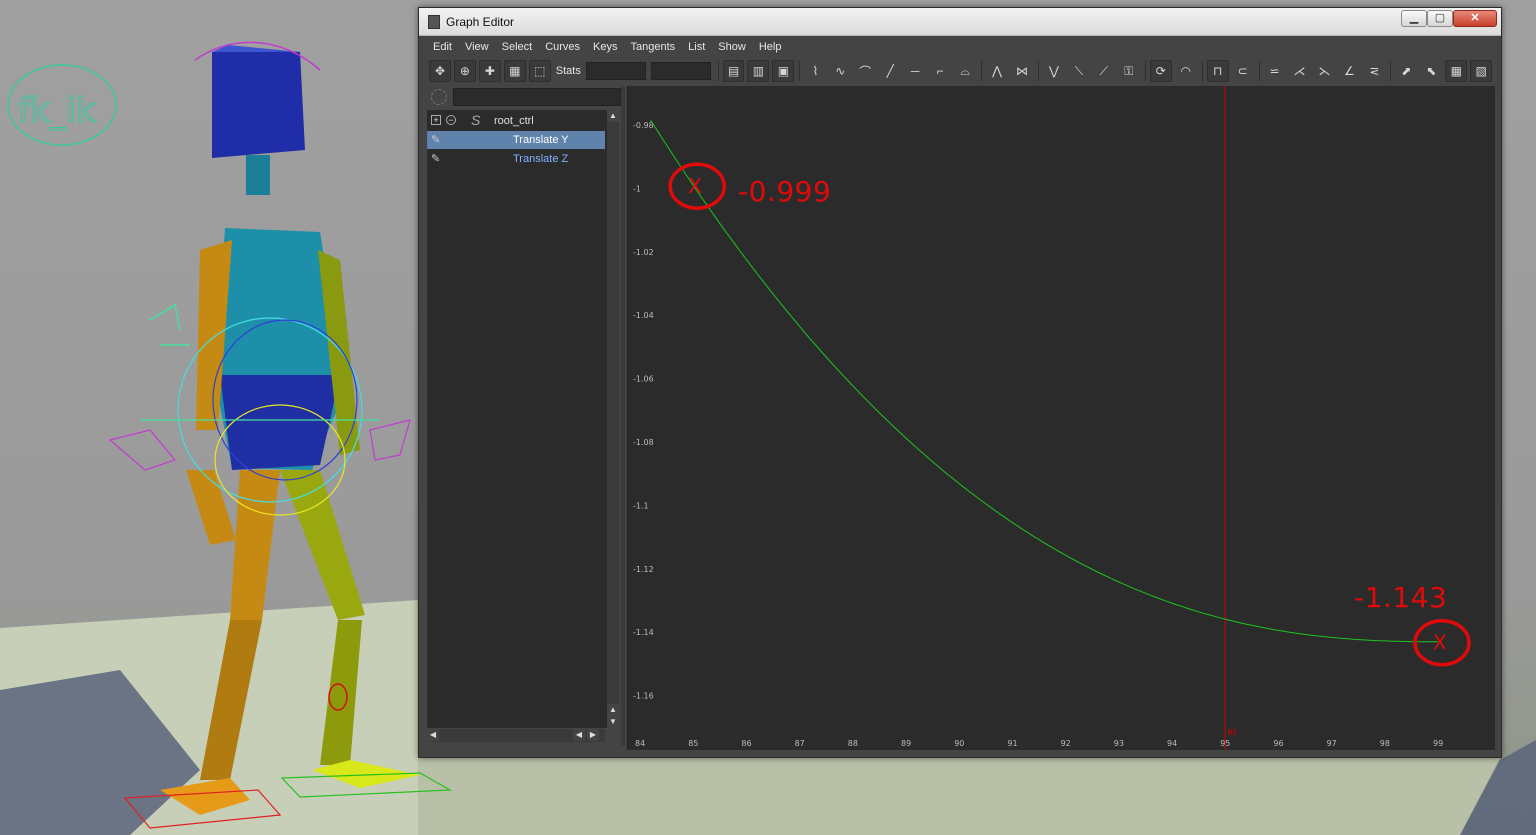  Describe the element at coordinates (865, 71) in the screenshot. I see `clamped-tangent-icon: ⌒` at that location.